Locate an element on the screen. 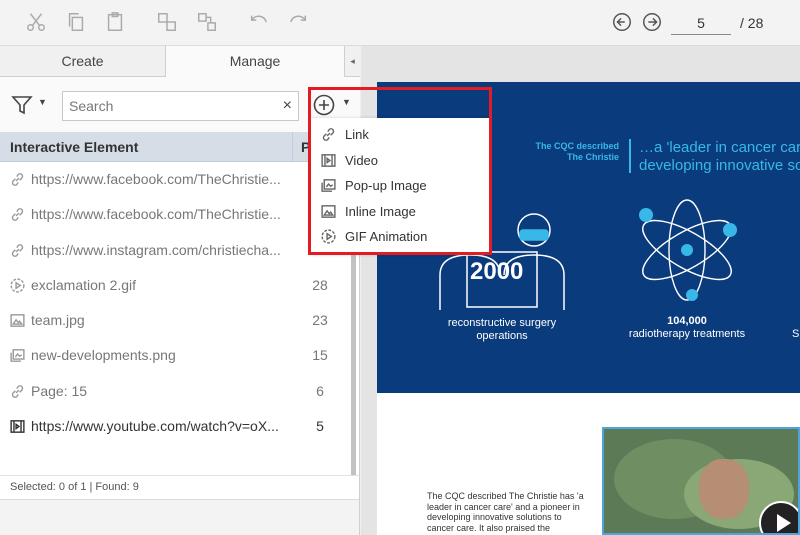  menu-item-video: Video is located at coordinates (400, 160).